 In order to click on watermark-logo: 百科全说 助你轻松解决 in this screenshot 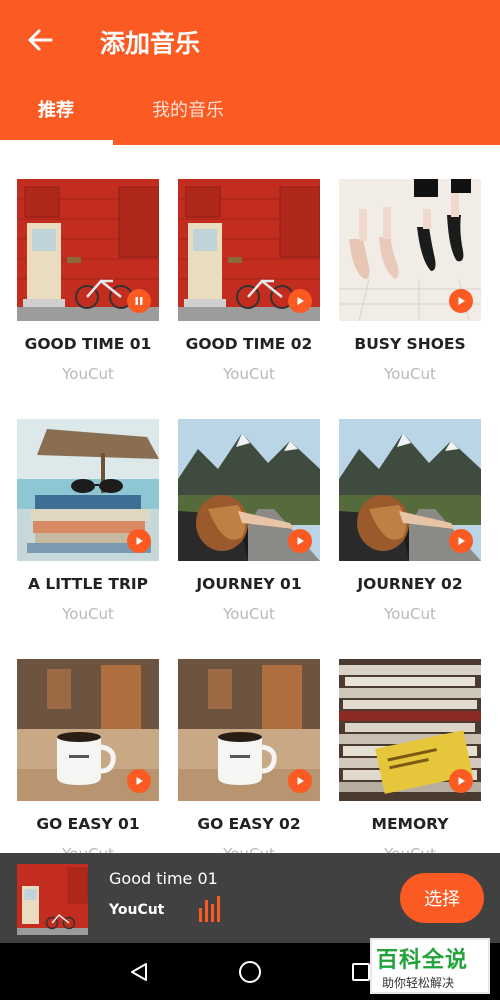, I will do `click(430, 966)`.